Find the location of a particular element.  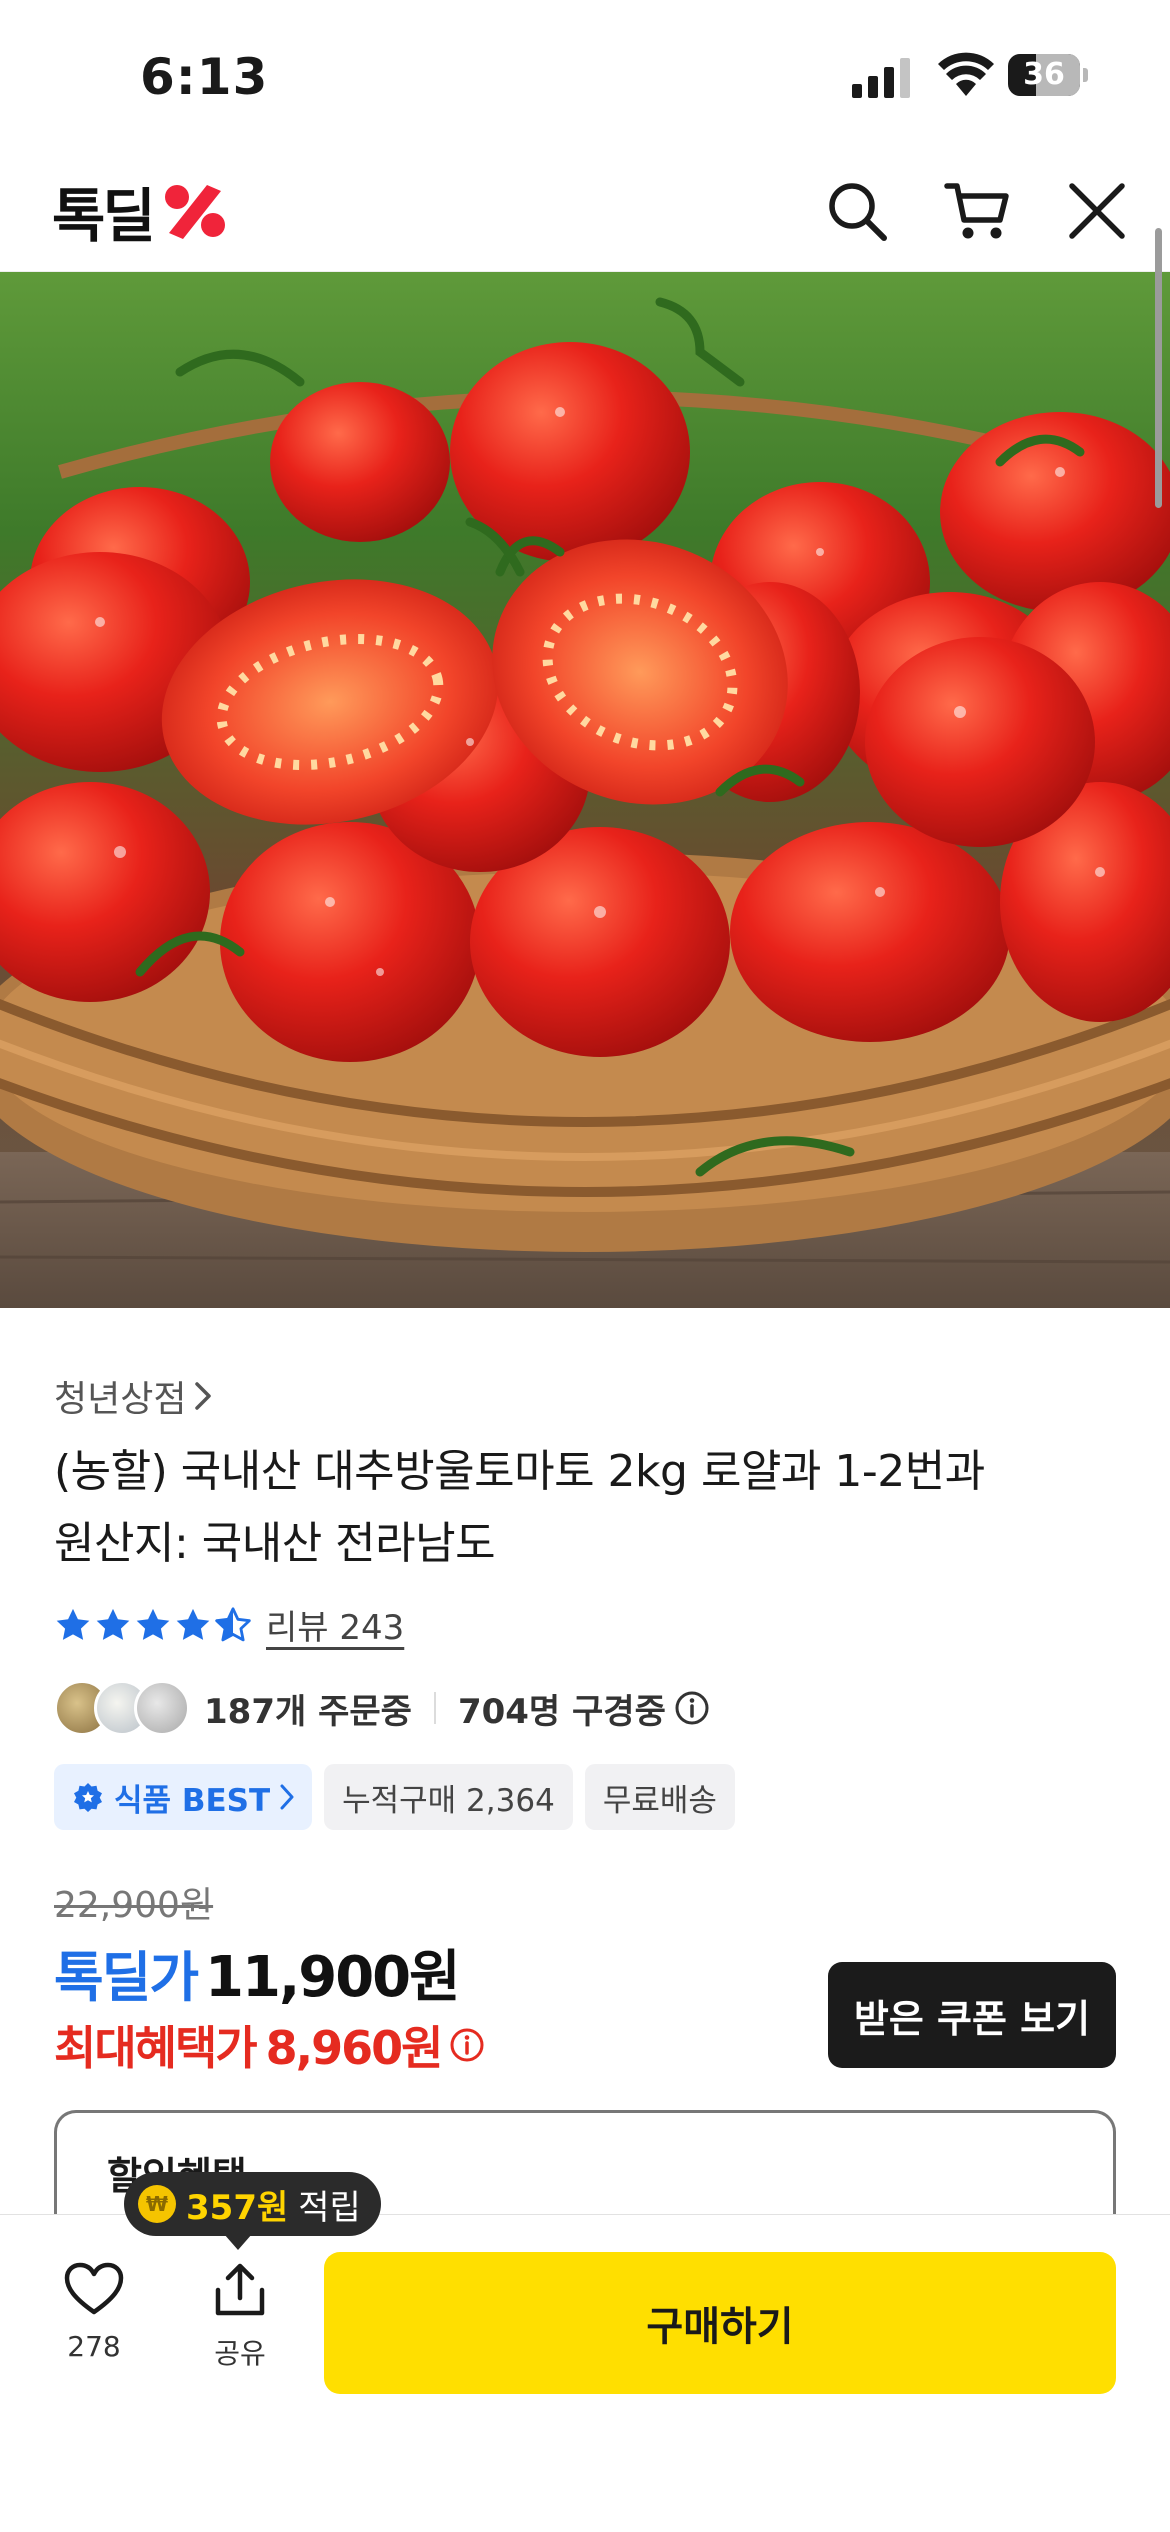

deal-price-label: 톡딜가 is located at coordinates (126, 1977).